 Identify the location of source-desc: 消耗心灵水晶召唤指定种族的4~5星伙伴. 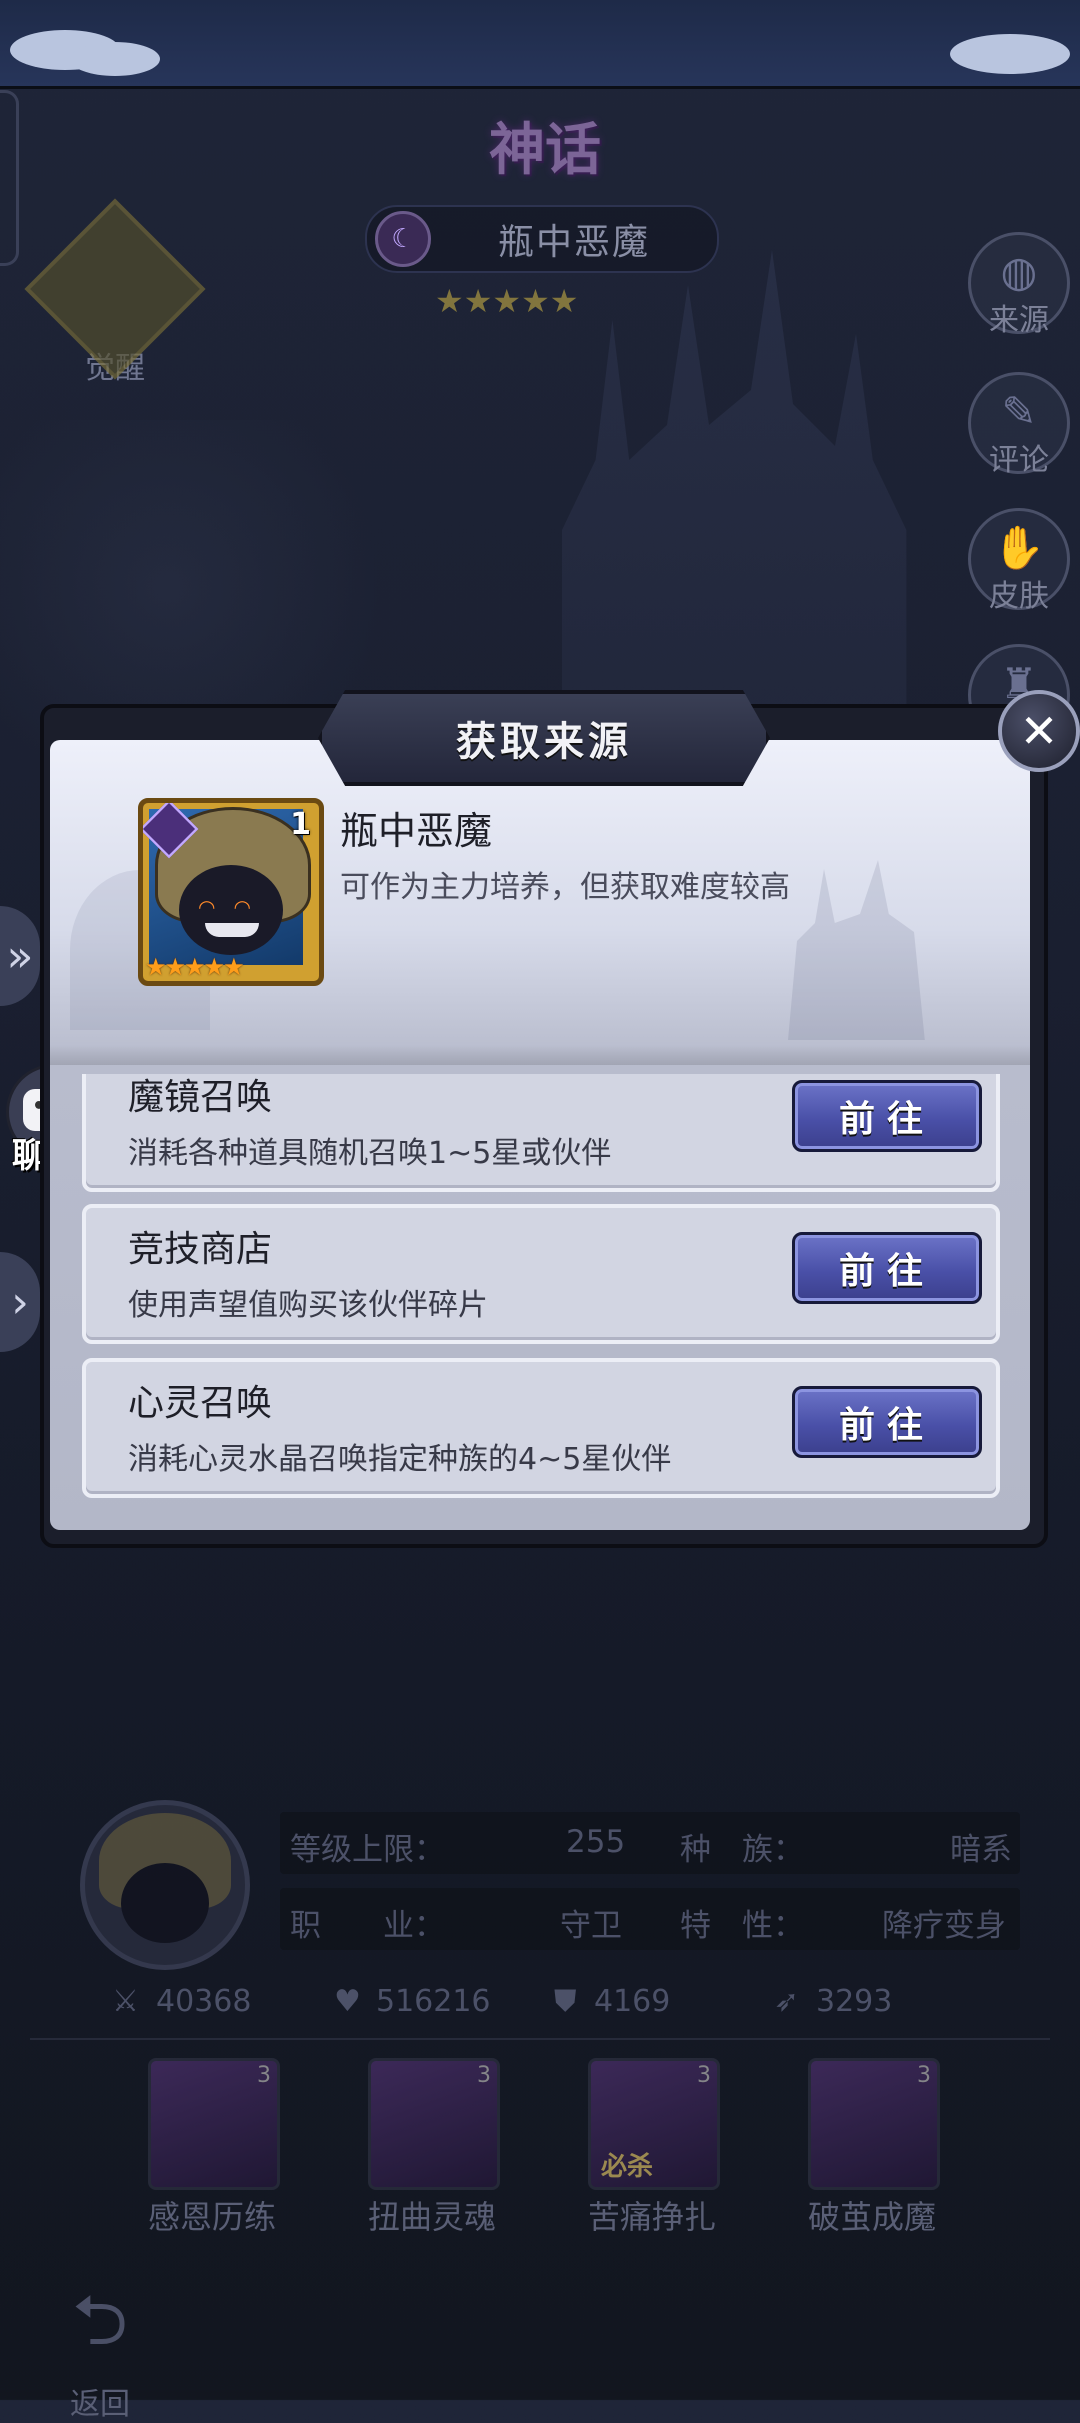
(400, 1459).